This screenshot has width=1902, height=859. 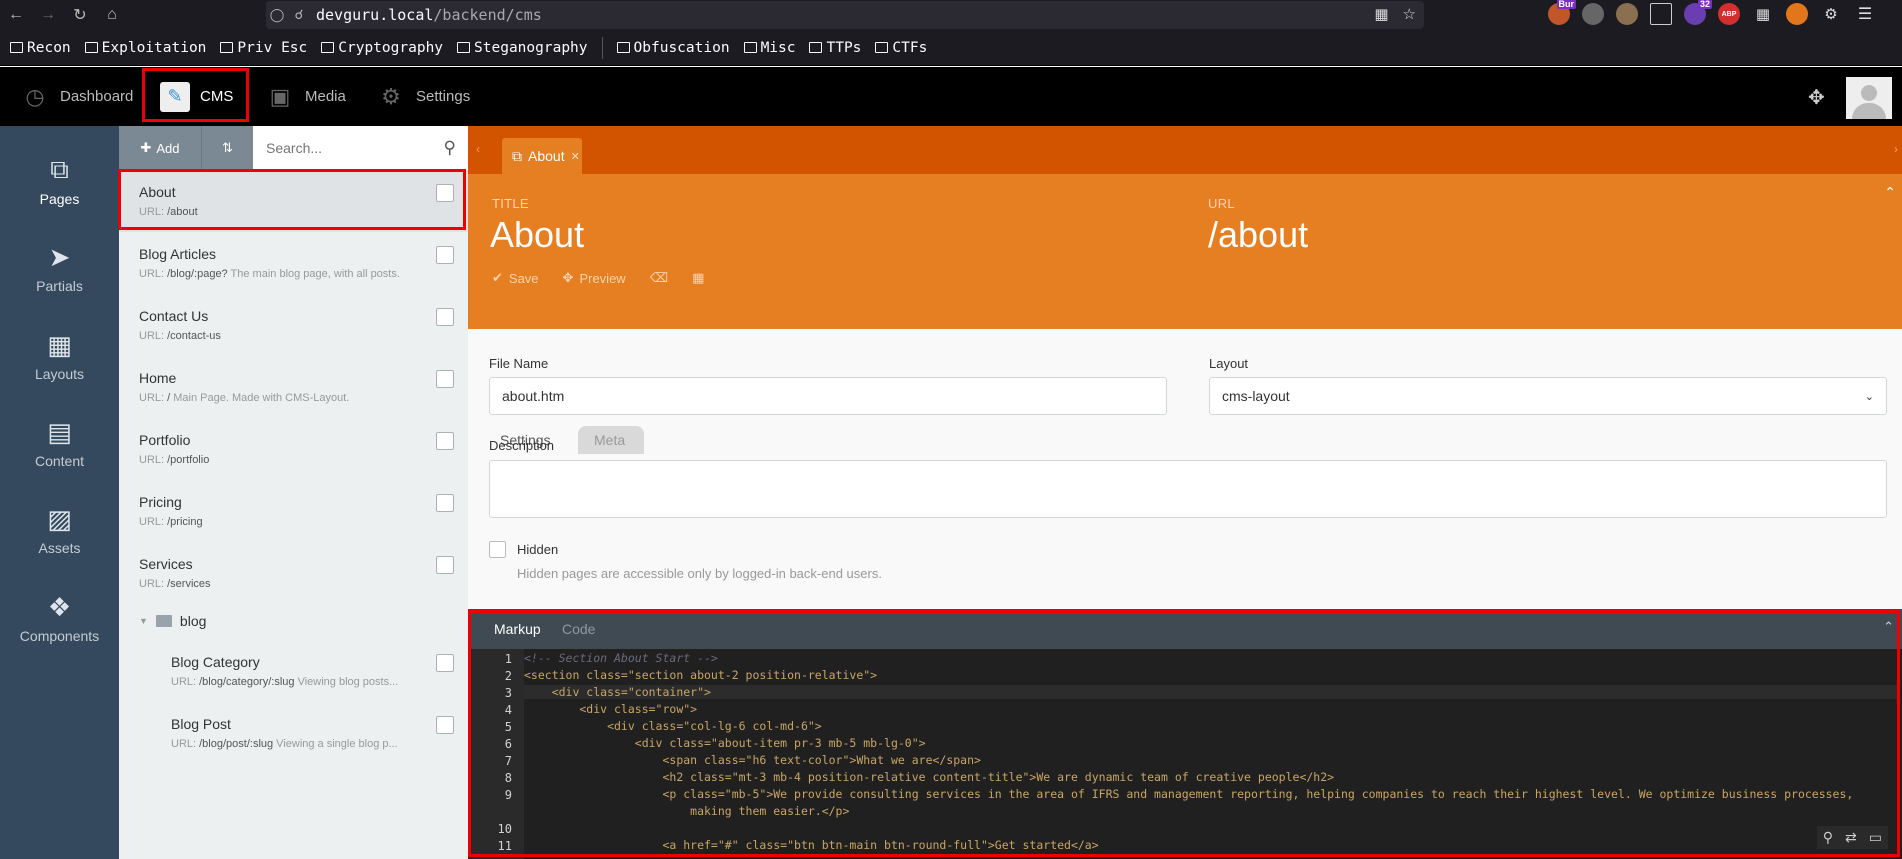 I want to click on tab-code: Code, so click(x=578, y=629).